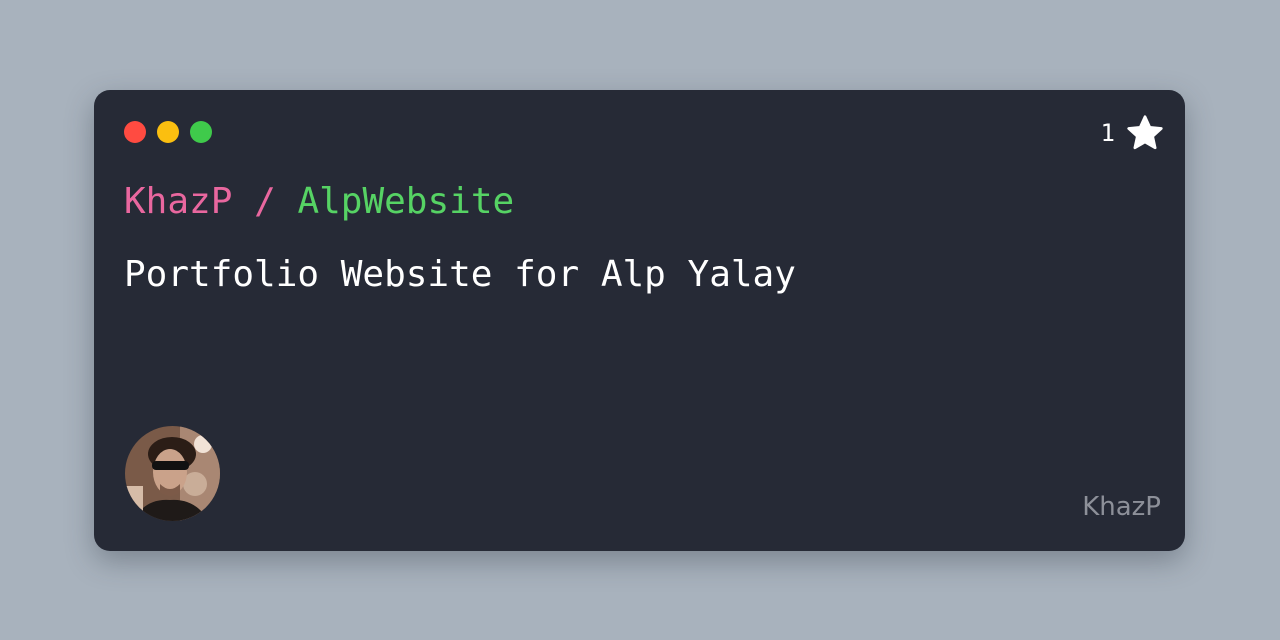 The image size is (1280, 640). I want to click on footer-username: KhazP, so click(1121, 507).